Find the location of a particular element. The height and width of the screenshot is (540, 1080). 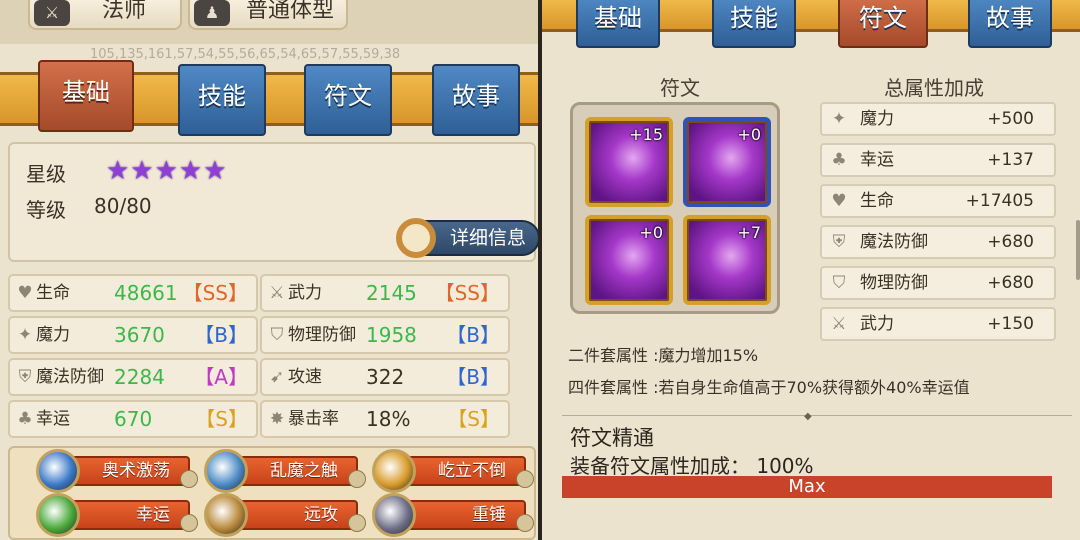

body-type-label: 普通体型 is located at coordinates (290, 11).